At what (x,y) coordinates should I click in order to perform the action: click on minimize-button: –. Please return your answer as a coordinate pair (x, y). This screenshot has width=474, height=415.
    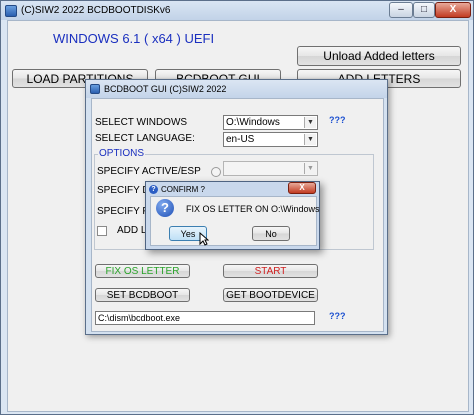
    Looking at the image, I should click on (401, 10).